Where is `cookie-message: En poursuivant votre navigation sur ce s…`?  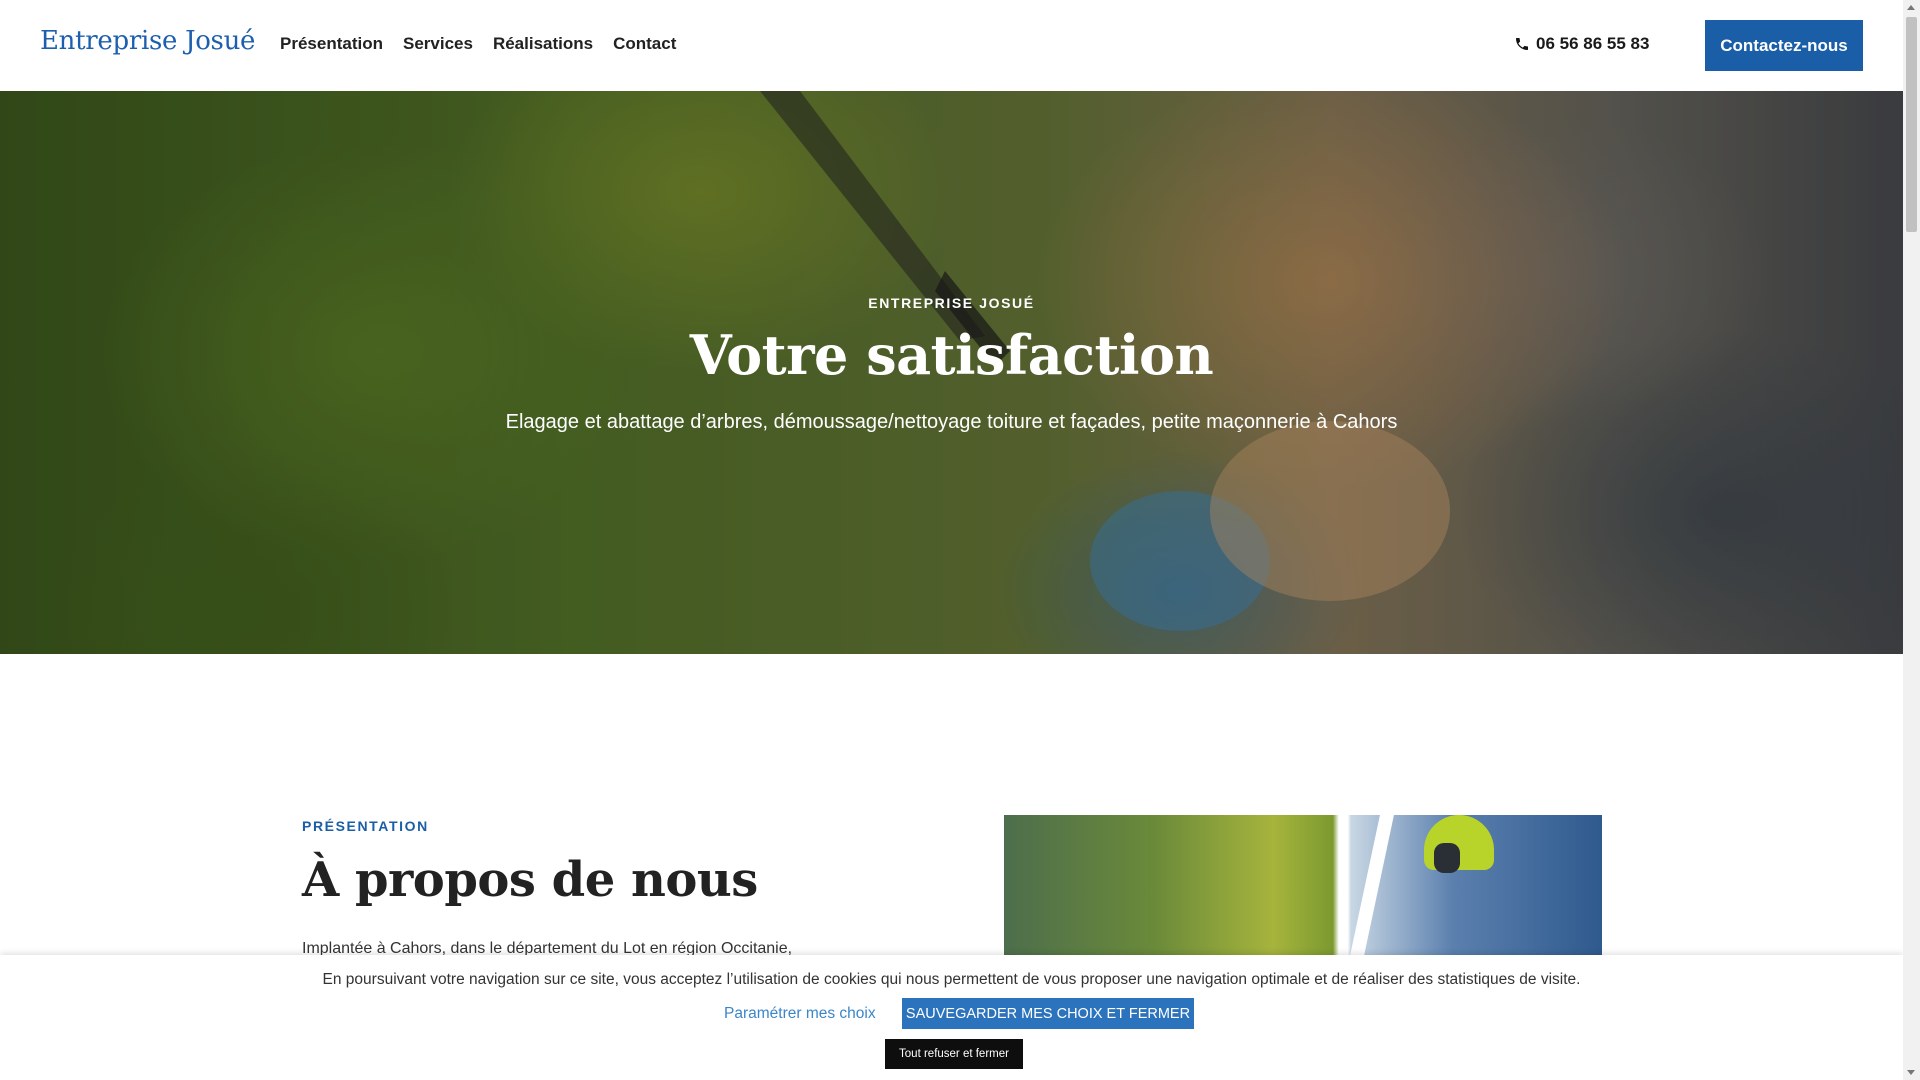 cookie-message: En poursuivant votre navigation sur ce s… is located at coordinates (951, 979).